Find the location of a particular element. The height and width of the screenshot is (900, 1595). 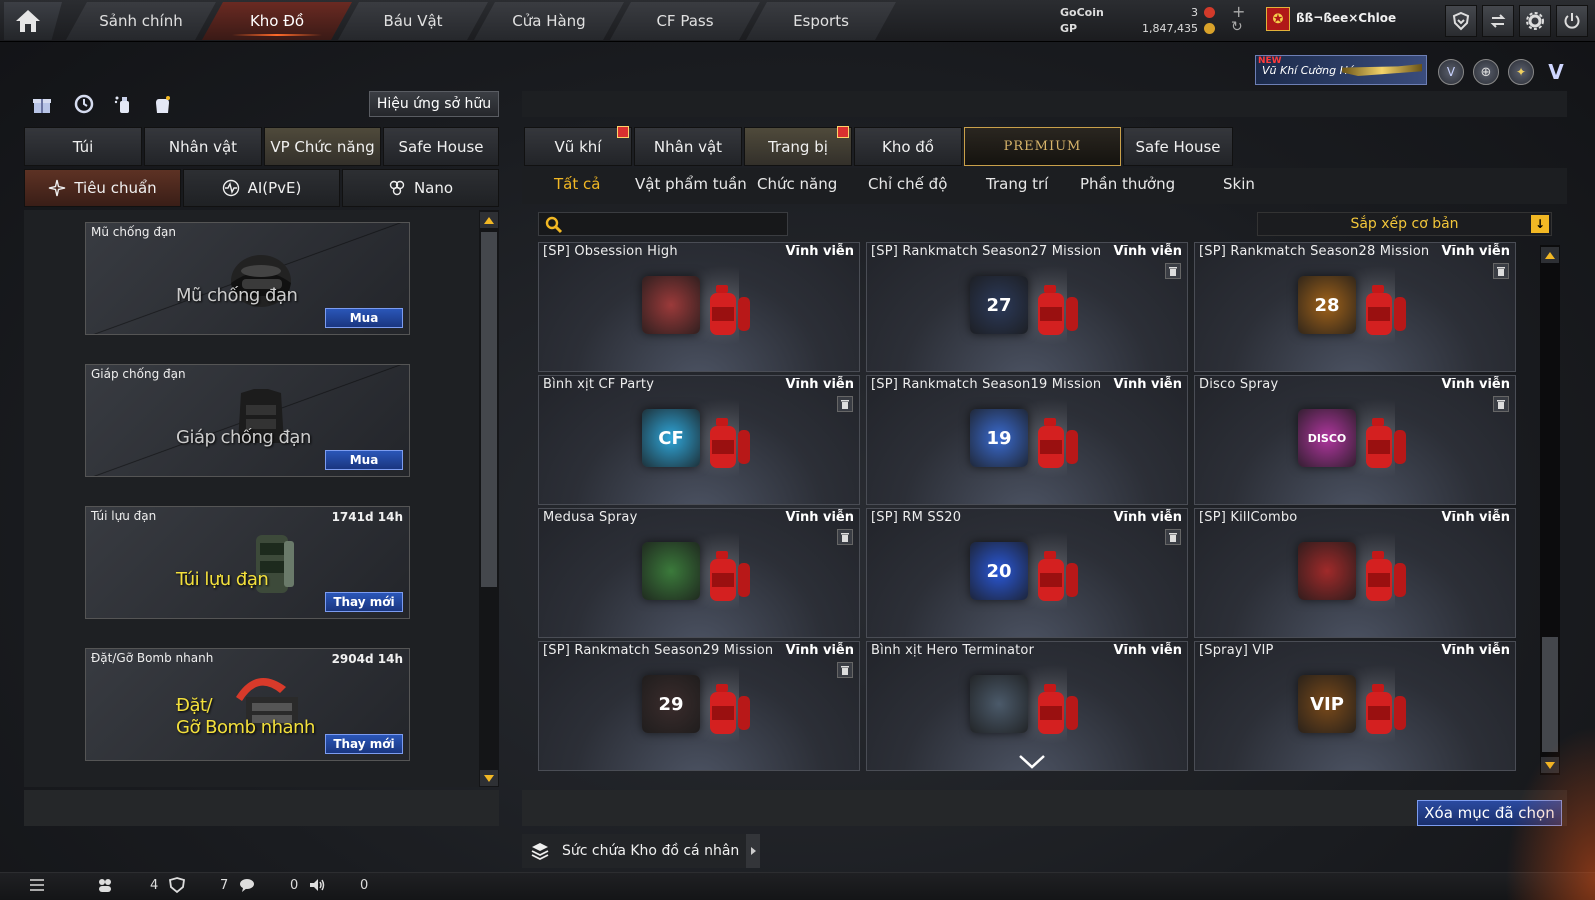

refresh-icon: ↻ is located at coordinates (1237, 27).